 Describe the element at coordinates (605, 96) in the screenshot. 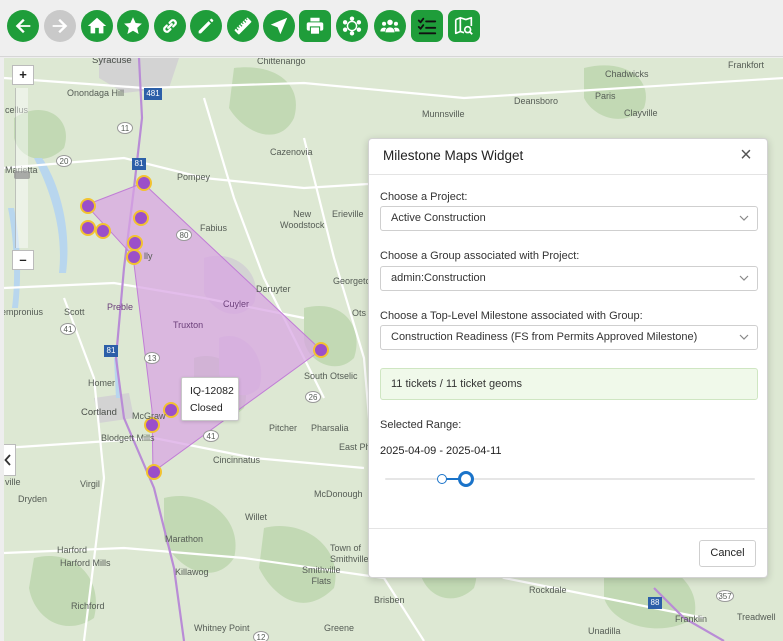

I see `place-label: Paris` at that location.